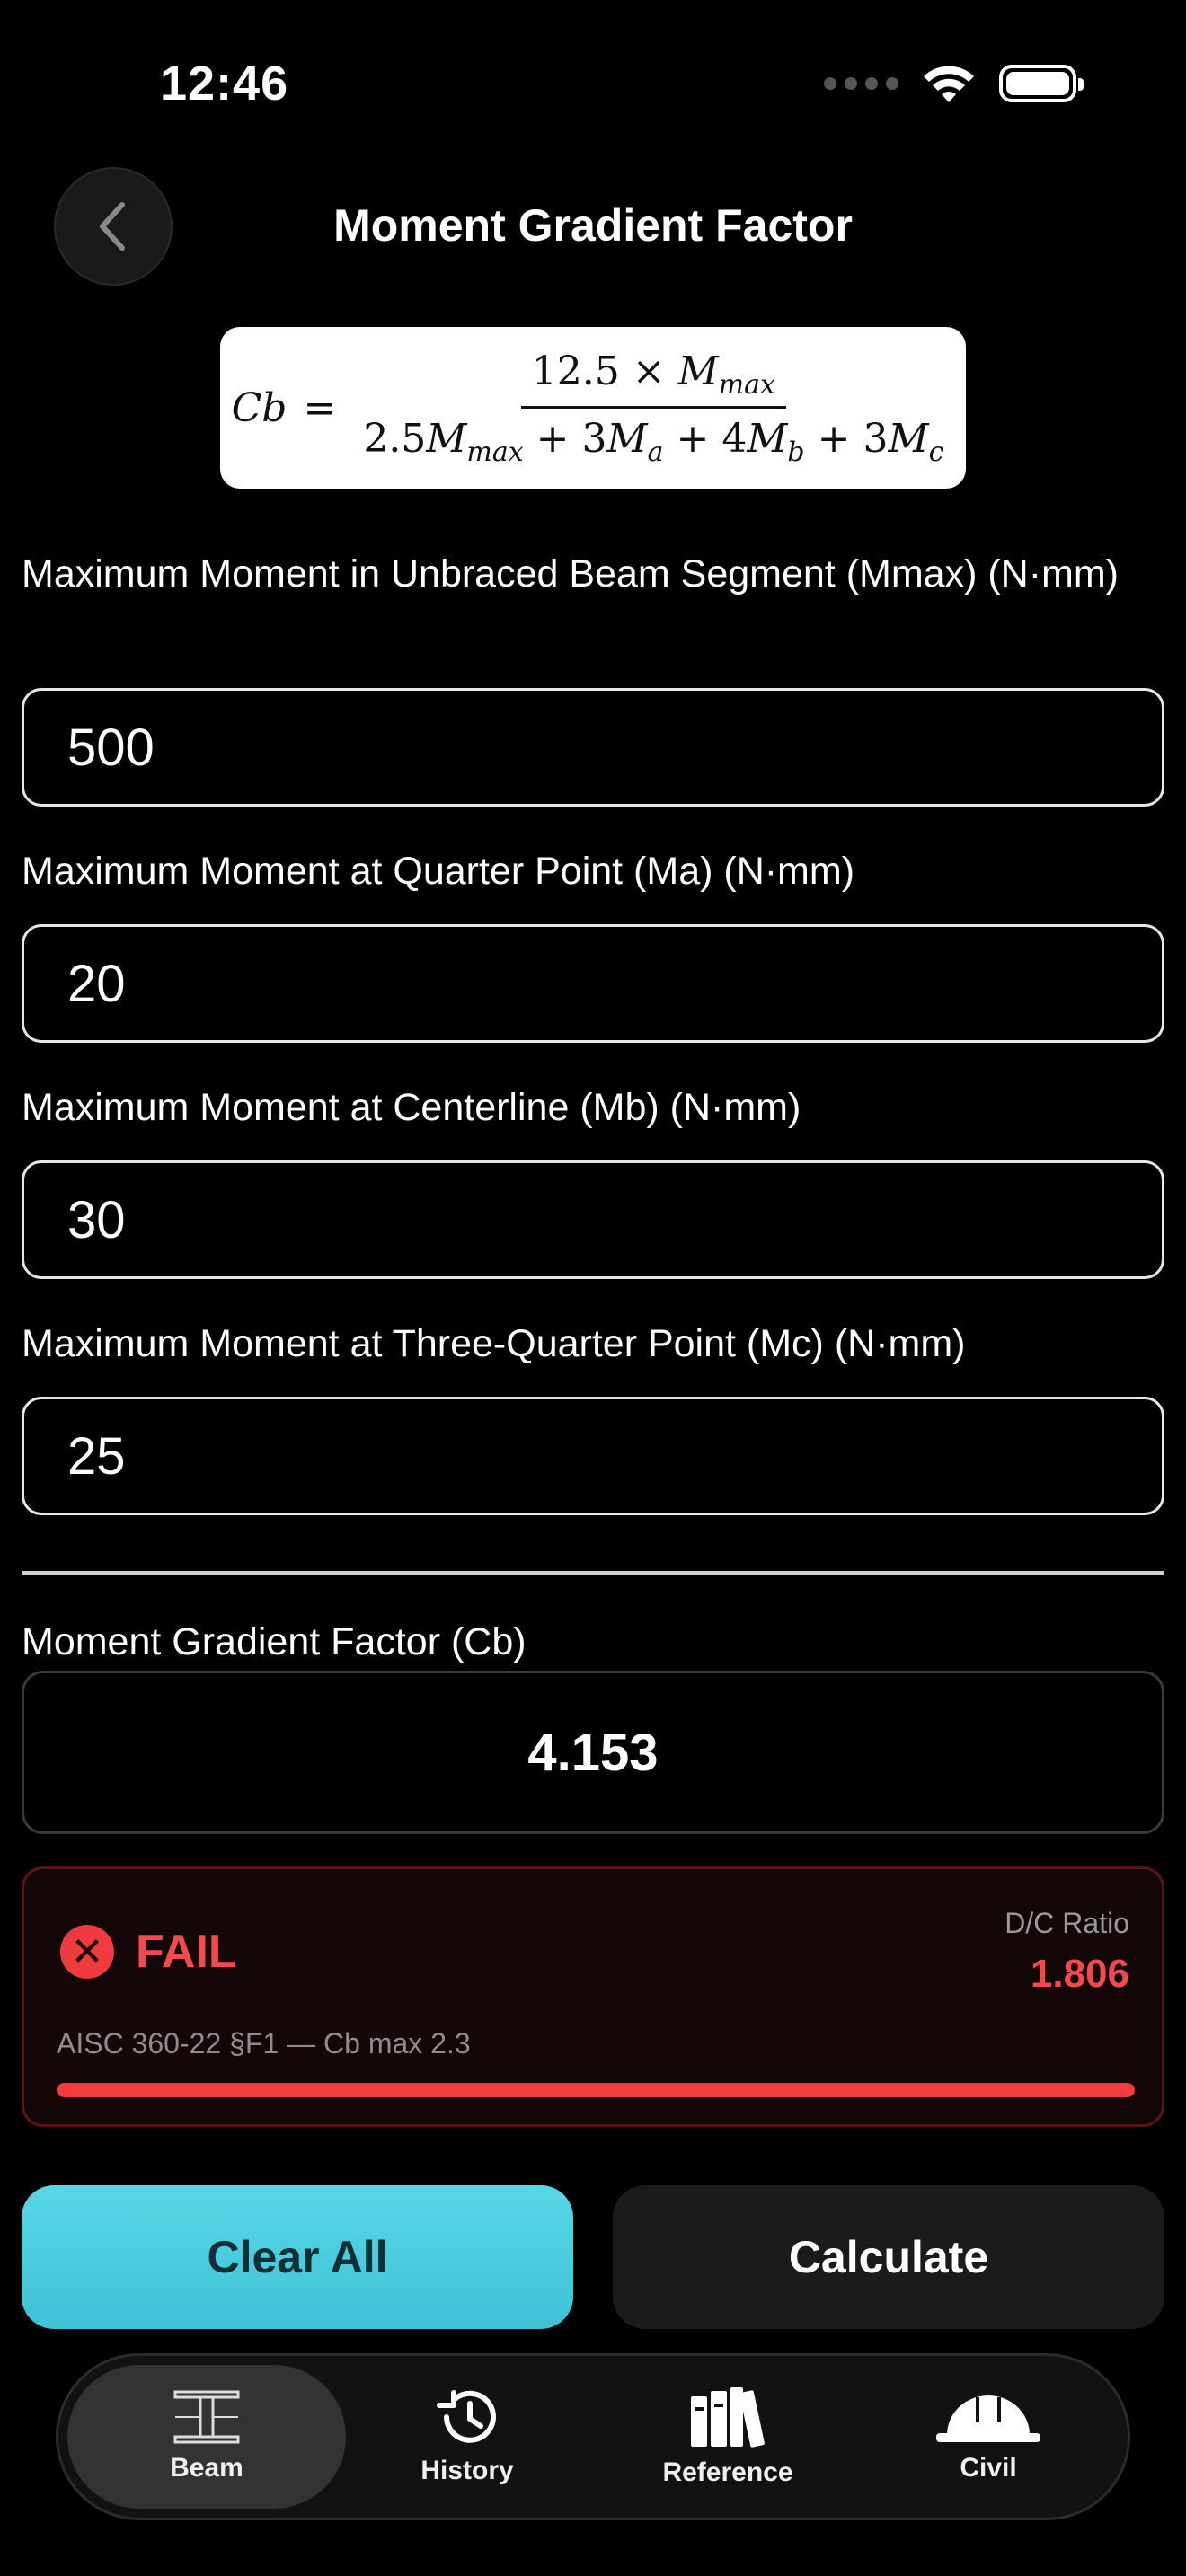 This screenshot has height=2576, width=1186. Describe the element at coordinates (593, 225) in the screenshot. I see `page-title: Moment Gradient Factor` at that location.